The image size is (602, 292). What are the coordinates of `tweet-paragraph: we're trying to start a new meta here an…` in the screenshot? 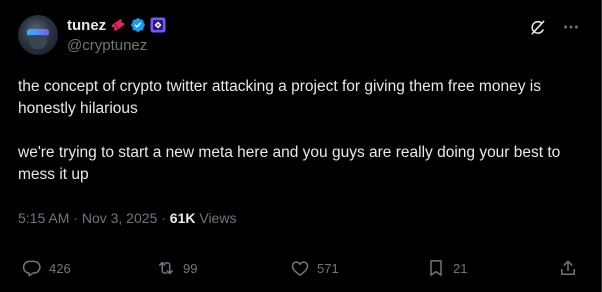 It's located at (289, 163).